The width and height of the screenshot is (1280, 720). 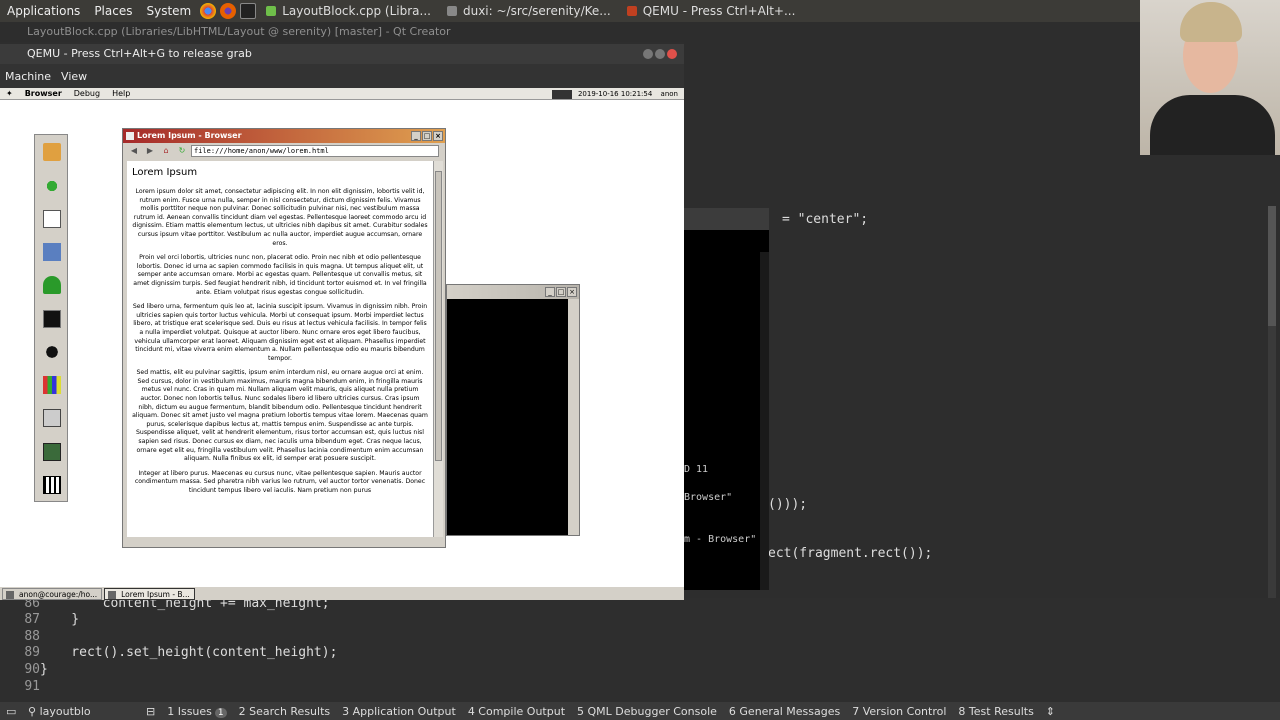 I want to click on host-terminal-window: D 11 Browser" m - Browser", so click(x=726, y=399).